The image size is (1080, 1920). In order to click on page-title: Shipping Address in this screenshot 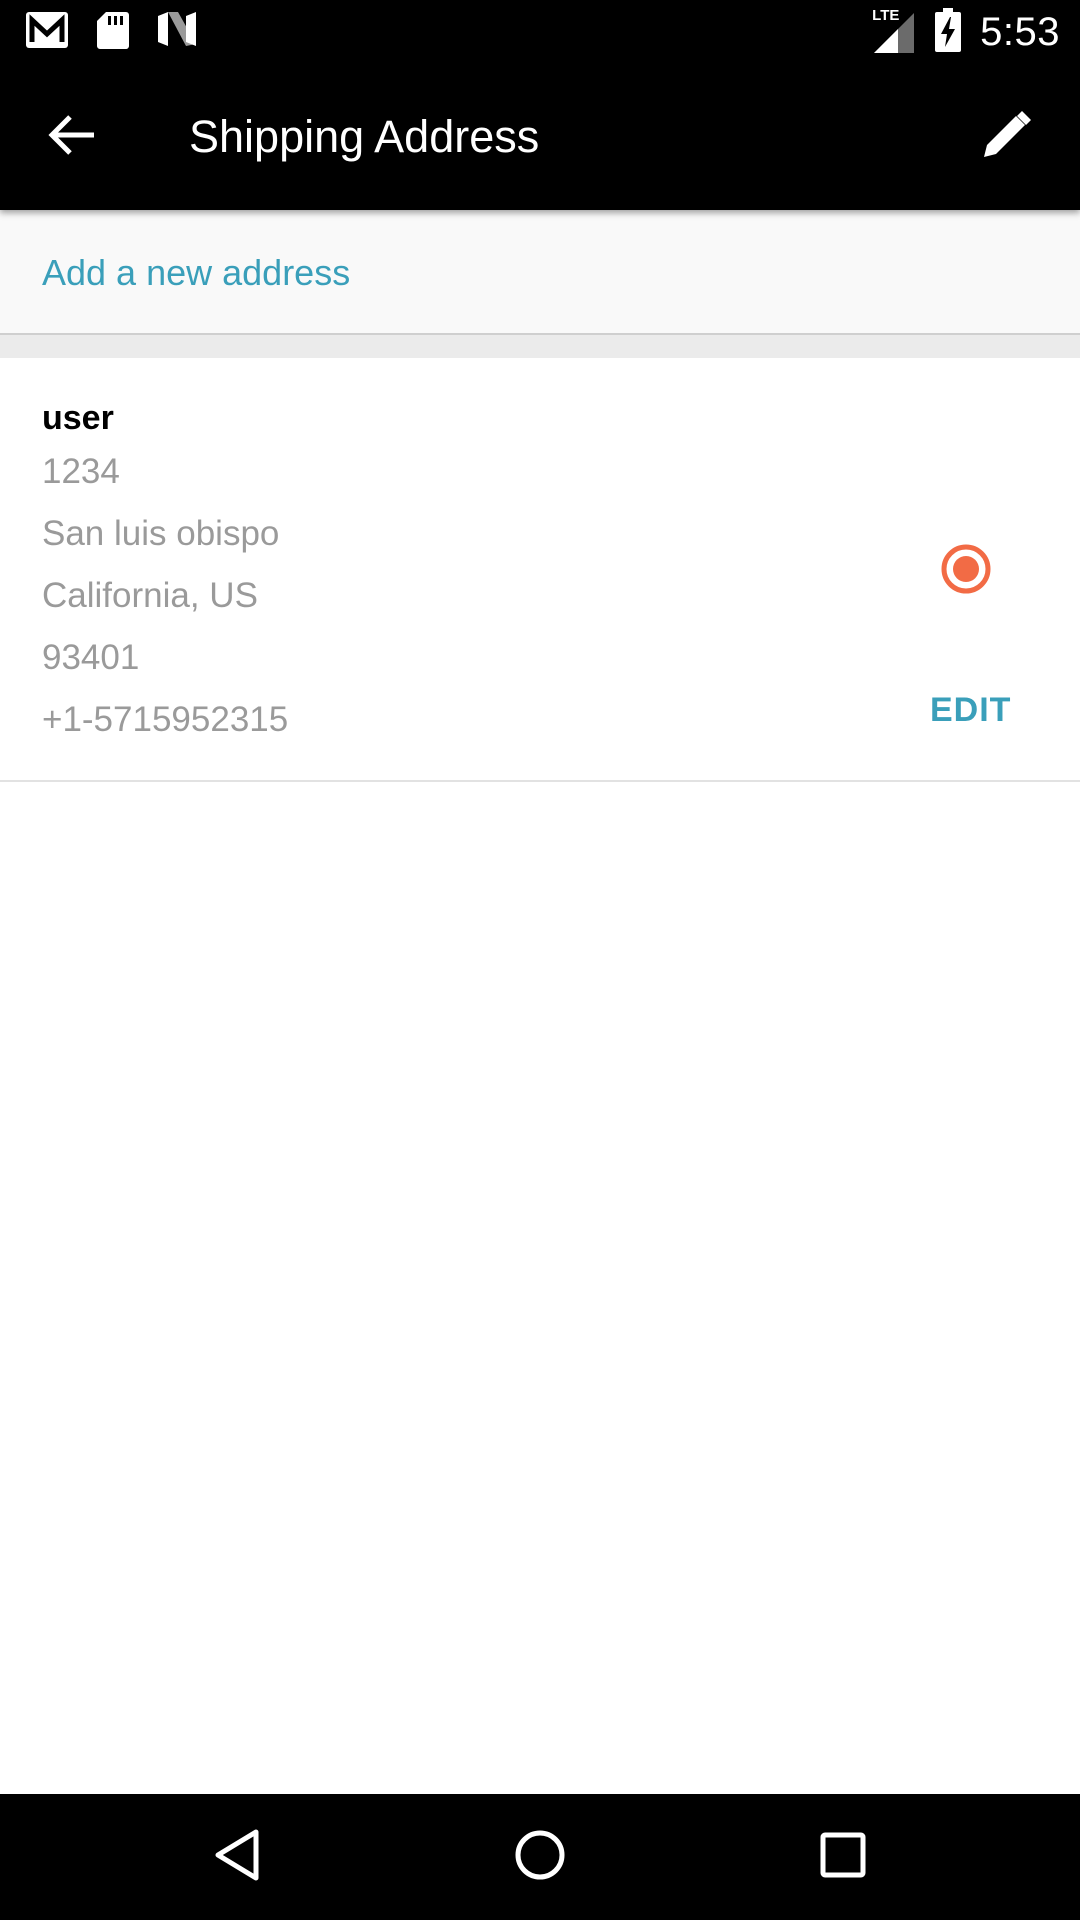, I will do `click(364, 136)`.